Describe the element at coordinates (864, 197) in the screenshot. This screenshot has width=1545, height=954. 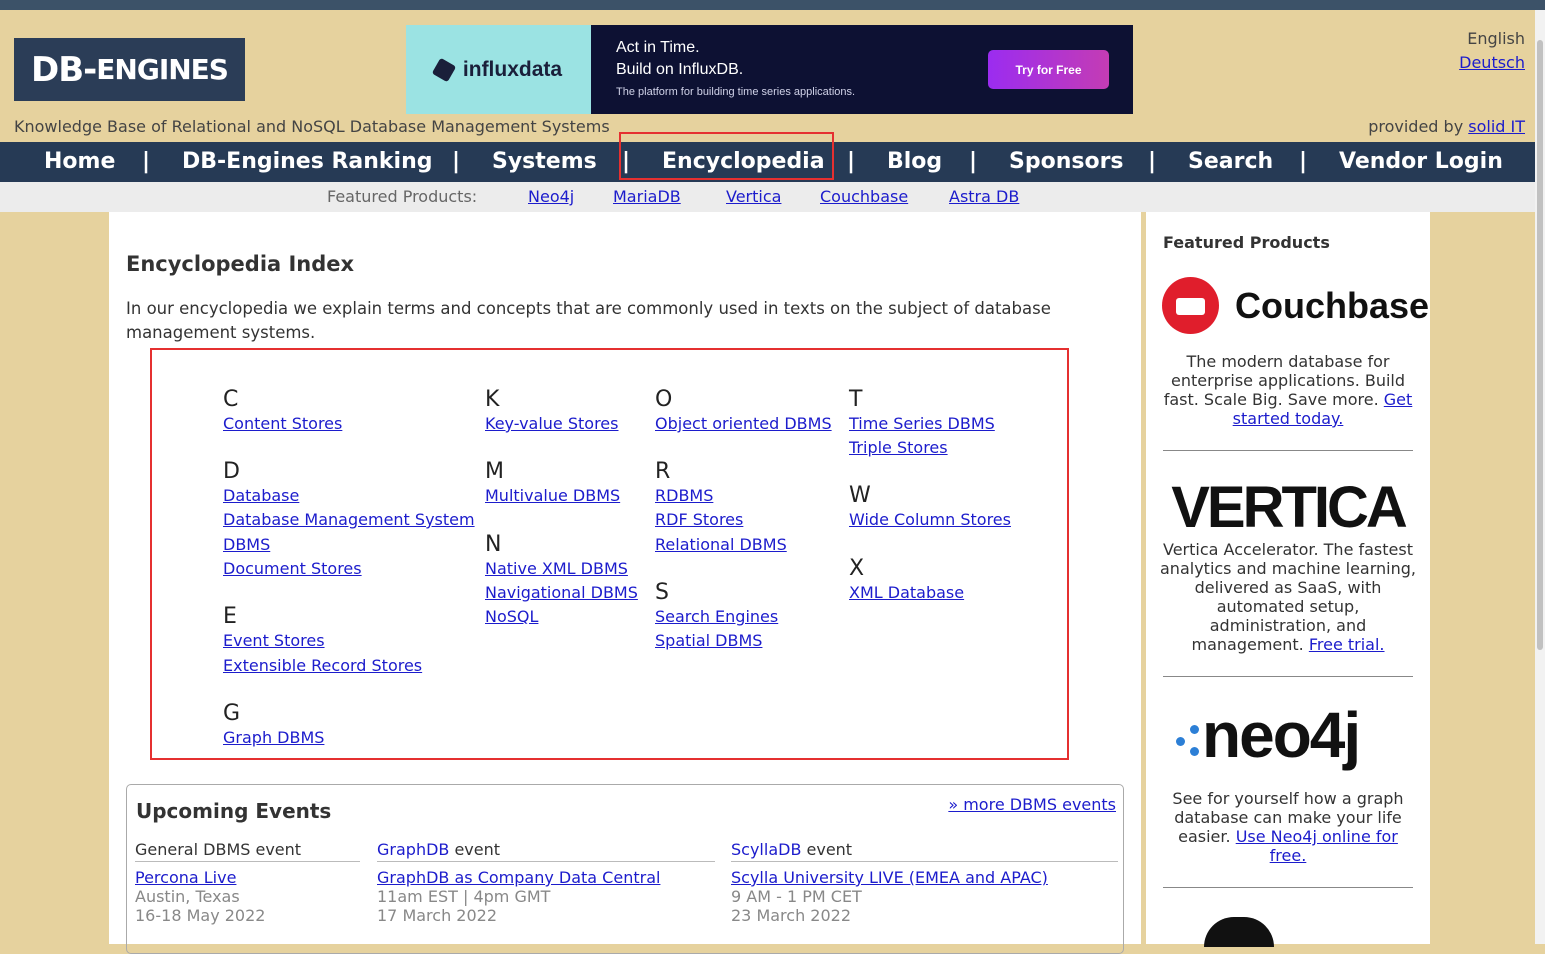
I see `featured-couchbase-link: Couchbase` at that location.